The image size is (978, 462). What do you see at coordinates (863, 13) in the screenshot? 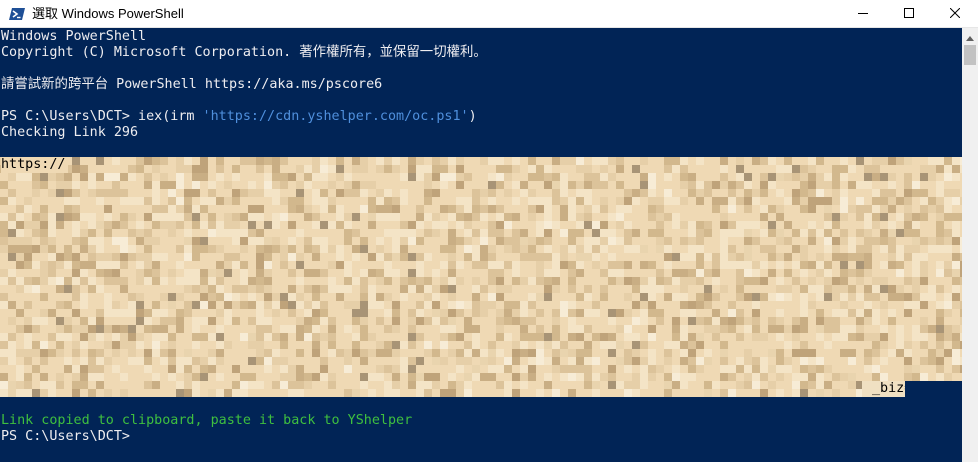
I see `minimize-button` at bounding box center [863, 13].